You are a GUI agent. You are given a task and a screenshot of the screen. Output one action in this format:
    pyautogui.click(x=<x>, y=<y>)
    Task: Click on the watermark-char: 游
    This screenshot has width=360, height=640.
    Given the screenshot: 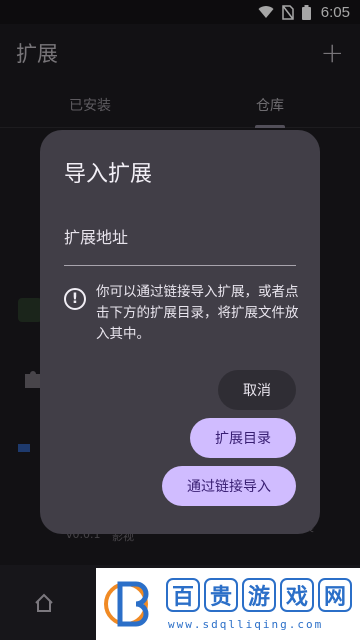 What is the action you would take?
    pyautogui.click(x=259, y=595)
    